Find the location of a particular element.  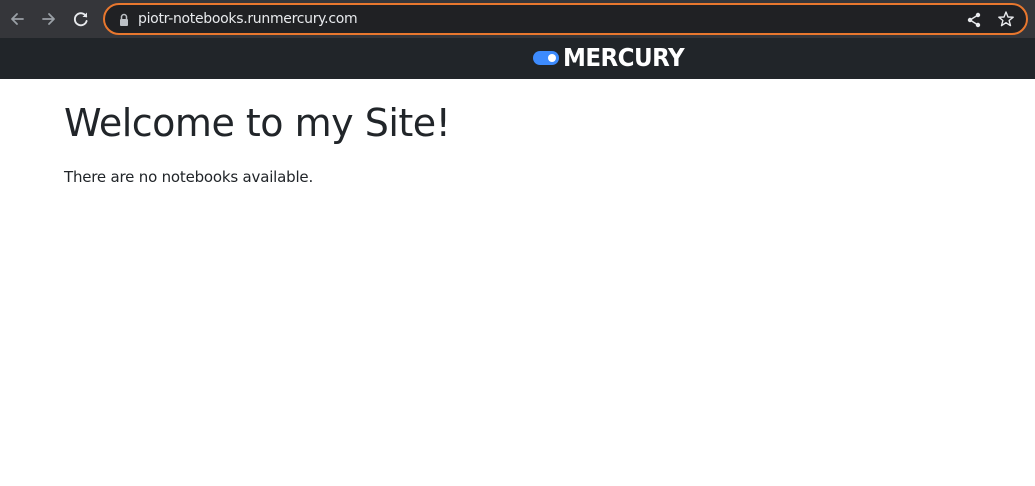

arrow-right-icon is located at coordinates (48, 19).